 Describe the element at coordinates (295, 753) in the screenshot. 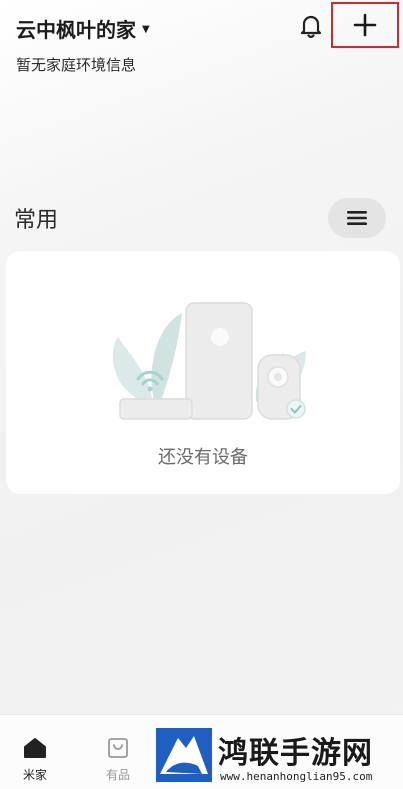

I see `watermark-title: 鸿联手游网` at that location.